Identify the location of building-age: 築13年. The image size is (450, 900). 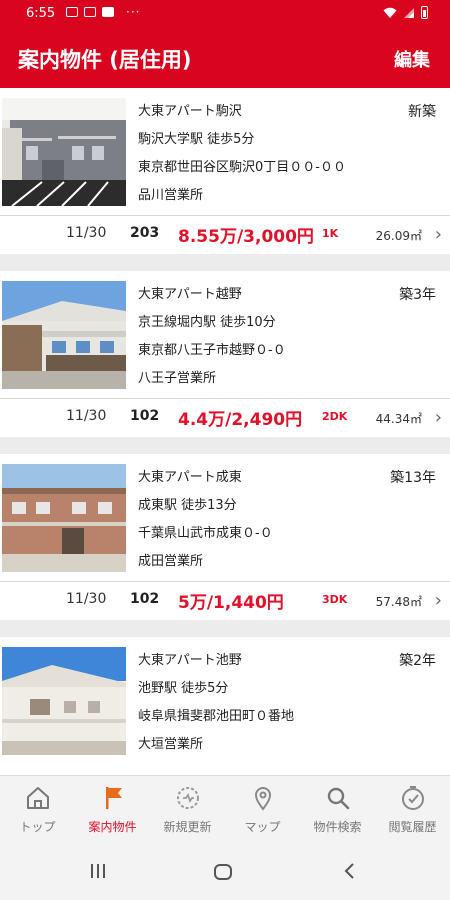
(413, 478).